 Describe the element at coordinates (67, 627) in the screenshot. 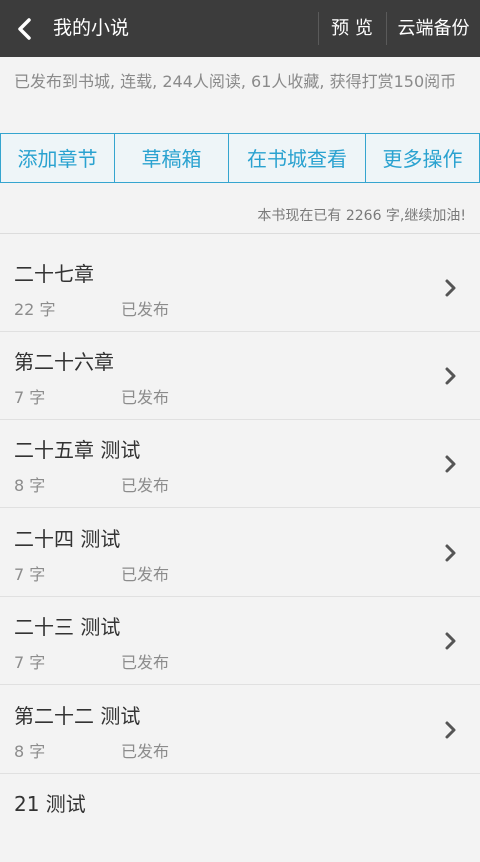

I see `chapter-title: 二十三 测试` at that location.